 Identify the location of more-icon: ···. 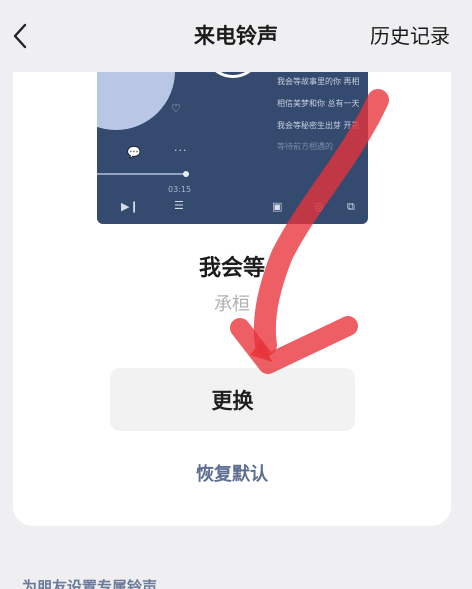
(181, 150).